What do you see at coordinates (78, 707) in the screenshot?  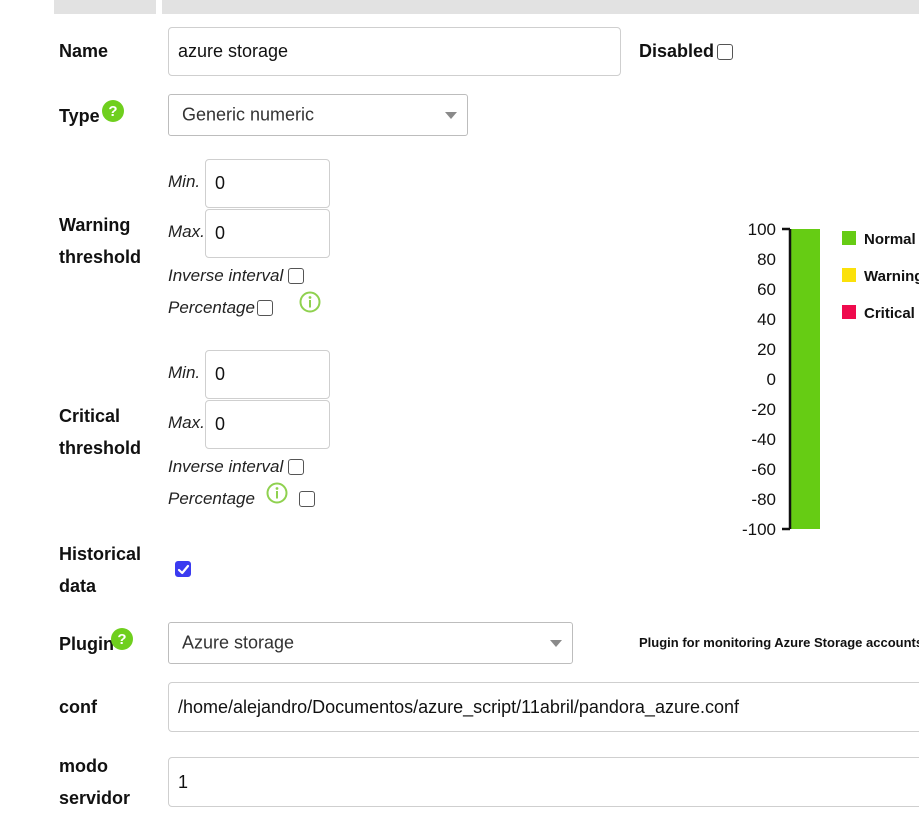 I see `conf-label: conf` at bounding box center [78, 707].